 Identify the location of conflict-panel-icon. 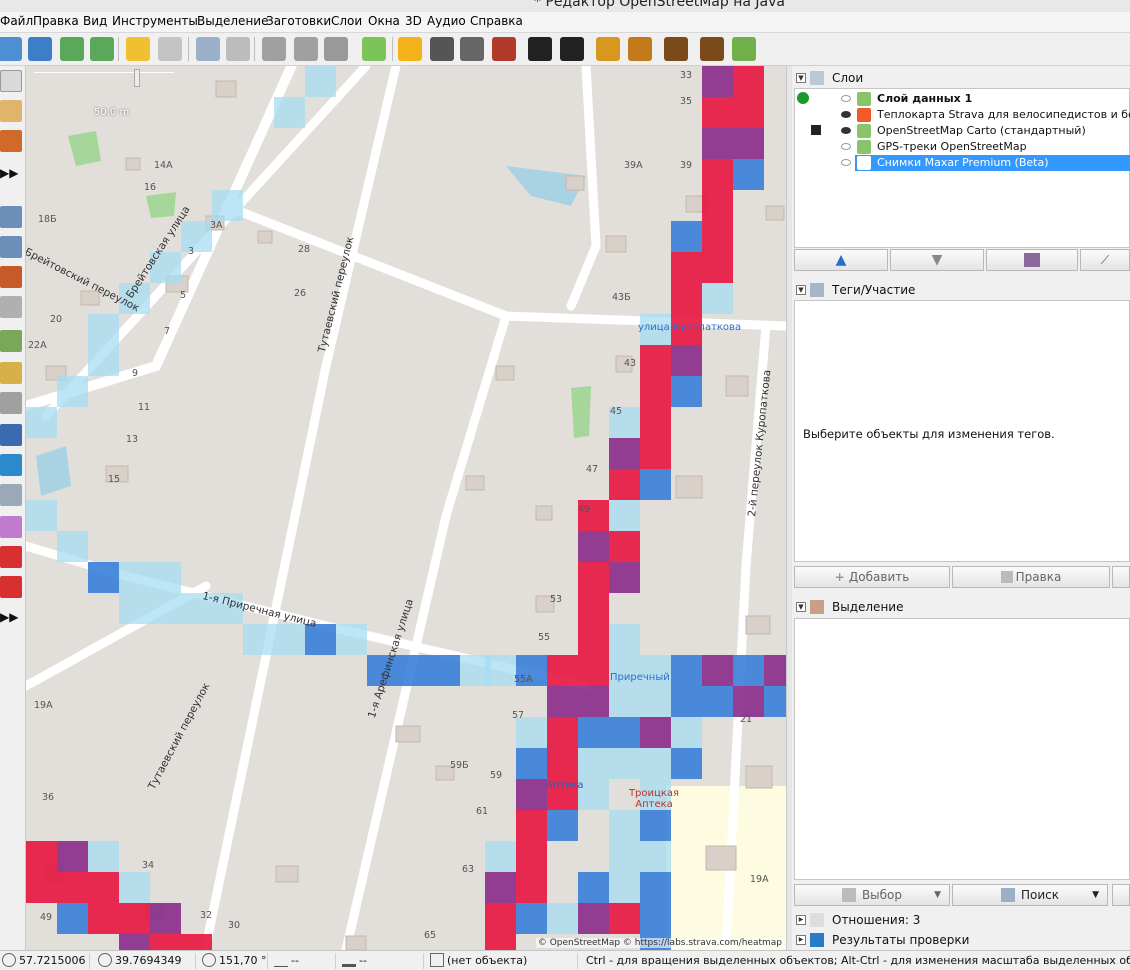
(11, 435).